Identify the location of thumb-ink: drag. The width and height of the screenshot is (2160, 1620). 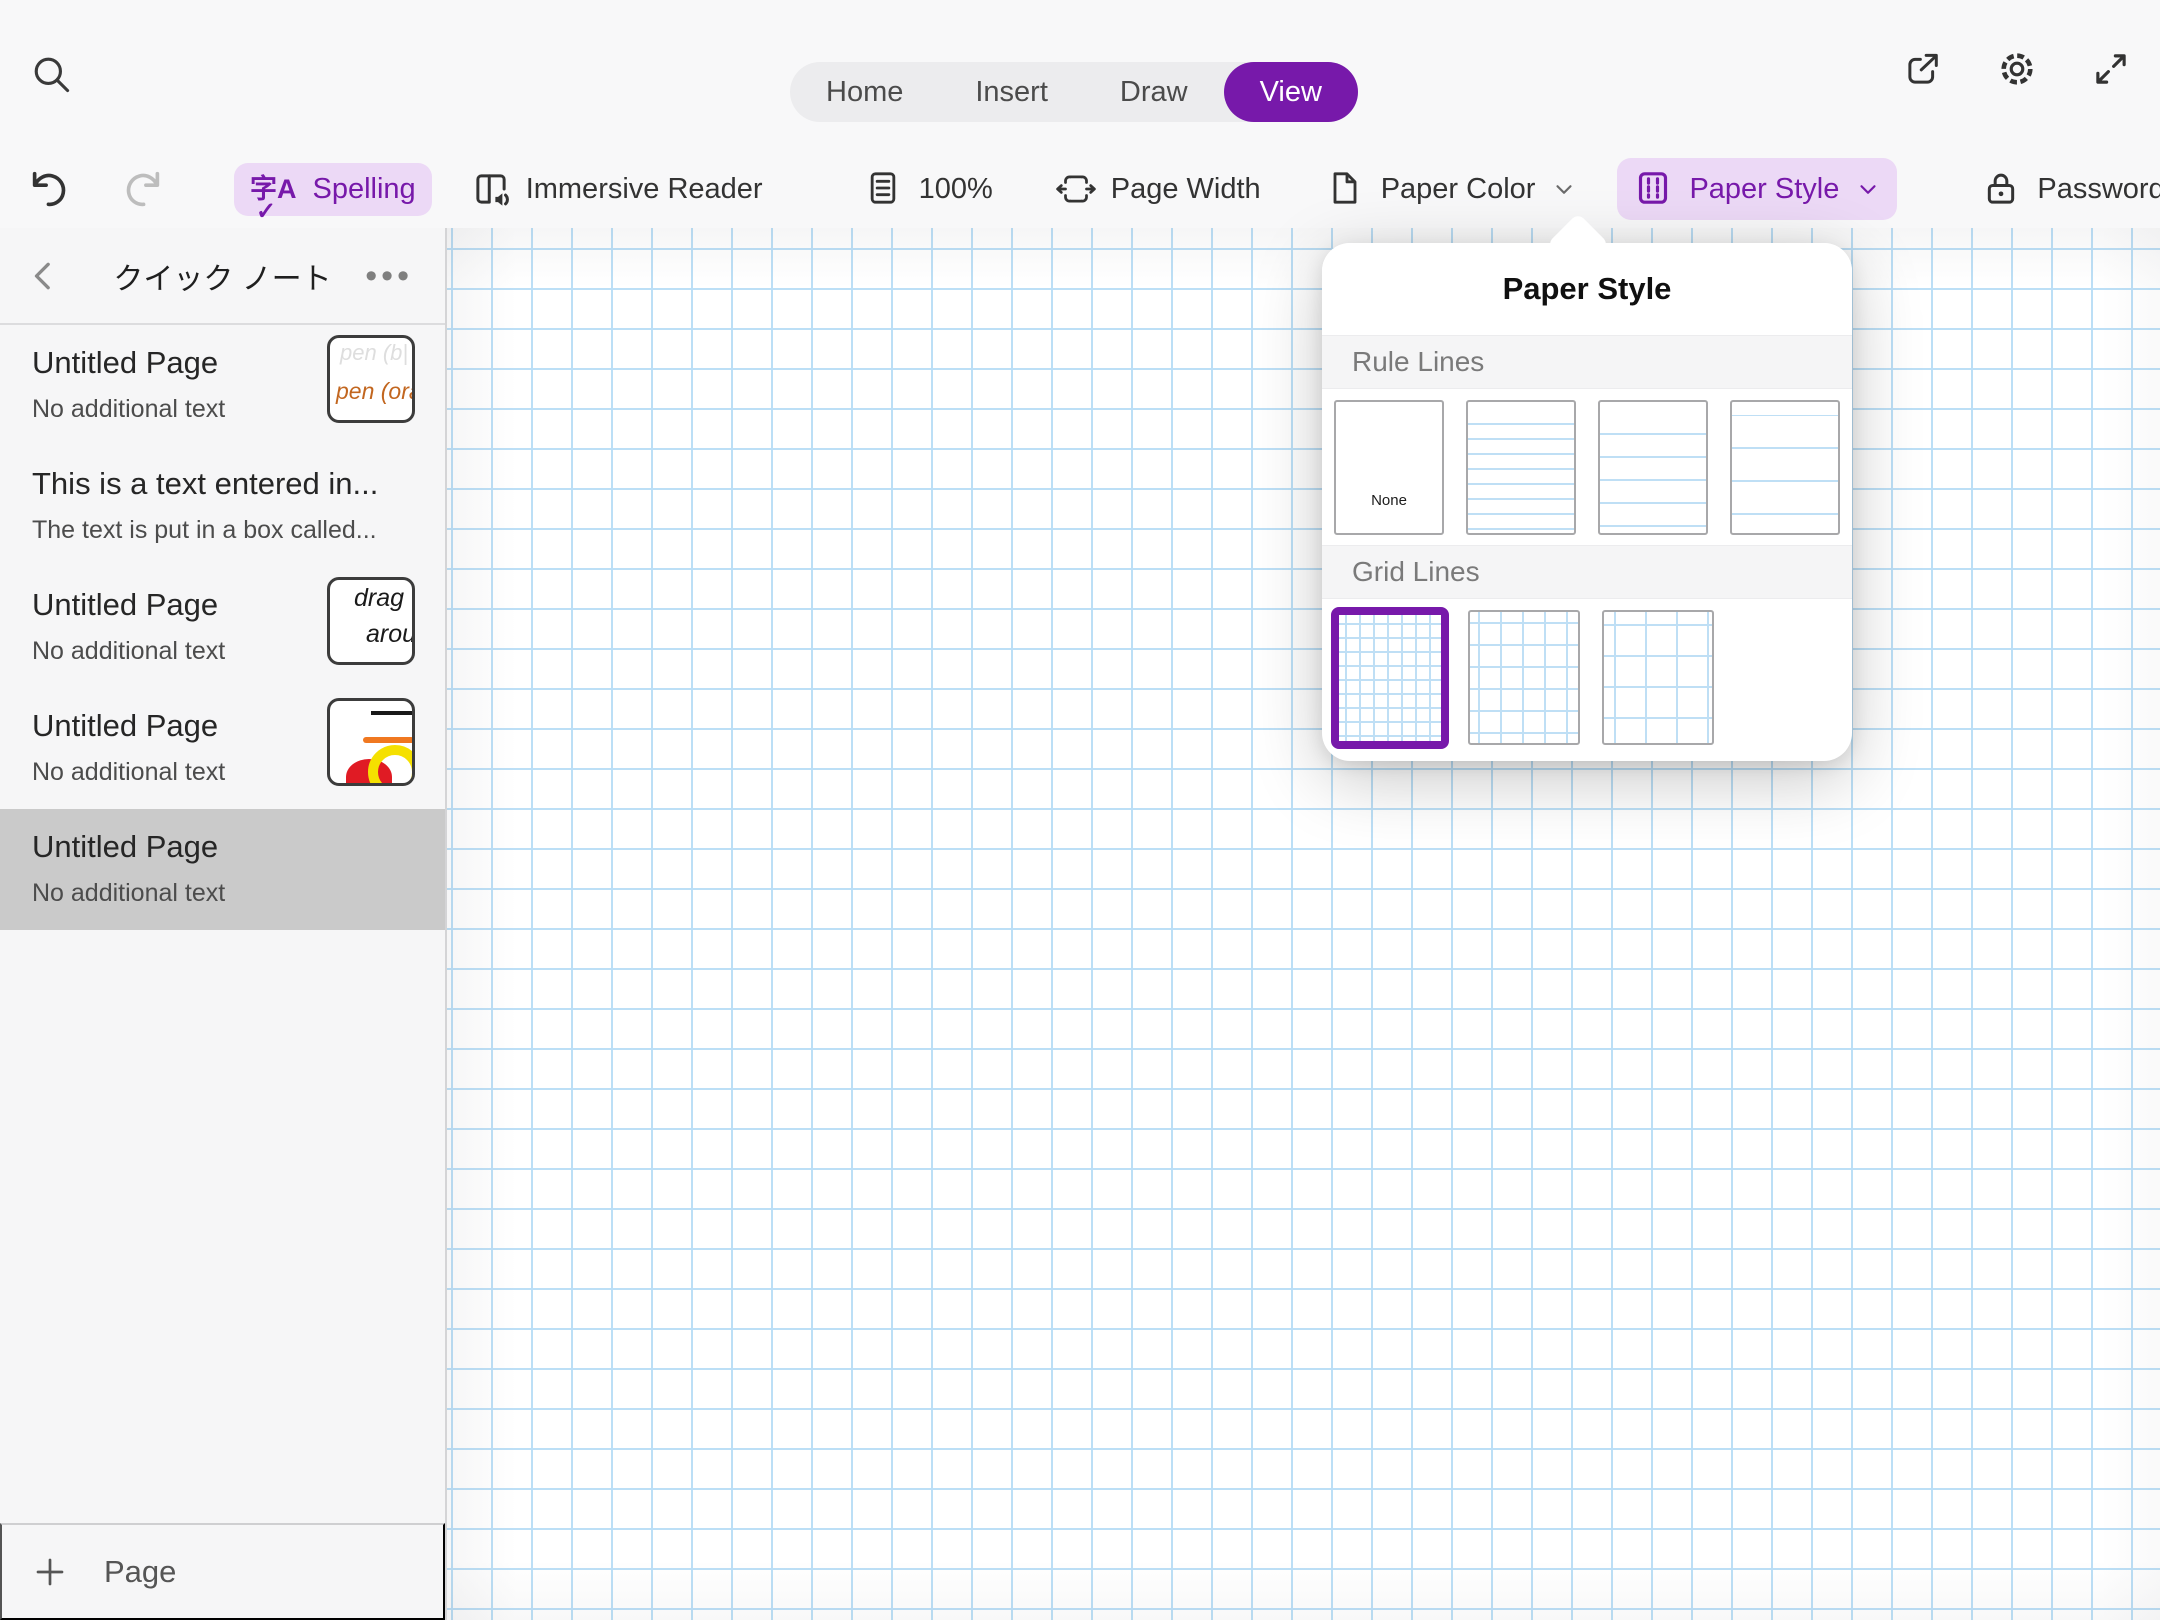
(379, 598).